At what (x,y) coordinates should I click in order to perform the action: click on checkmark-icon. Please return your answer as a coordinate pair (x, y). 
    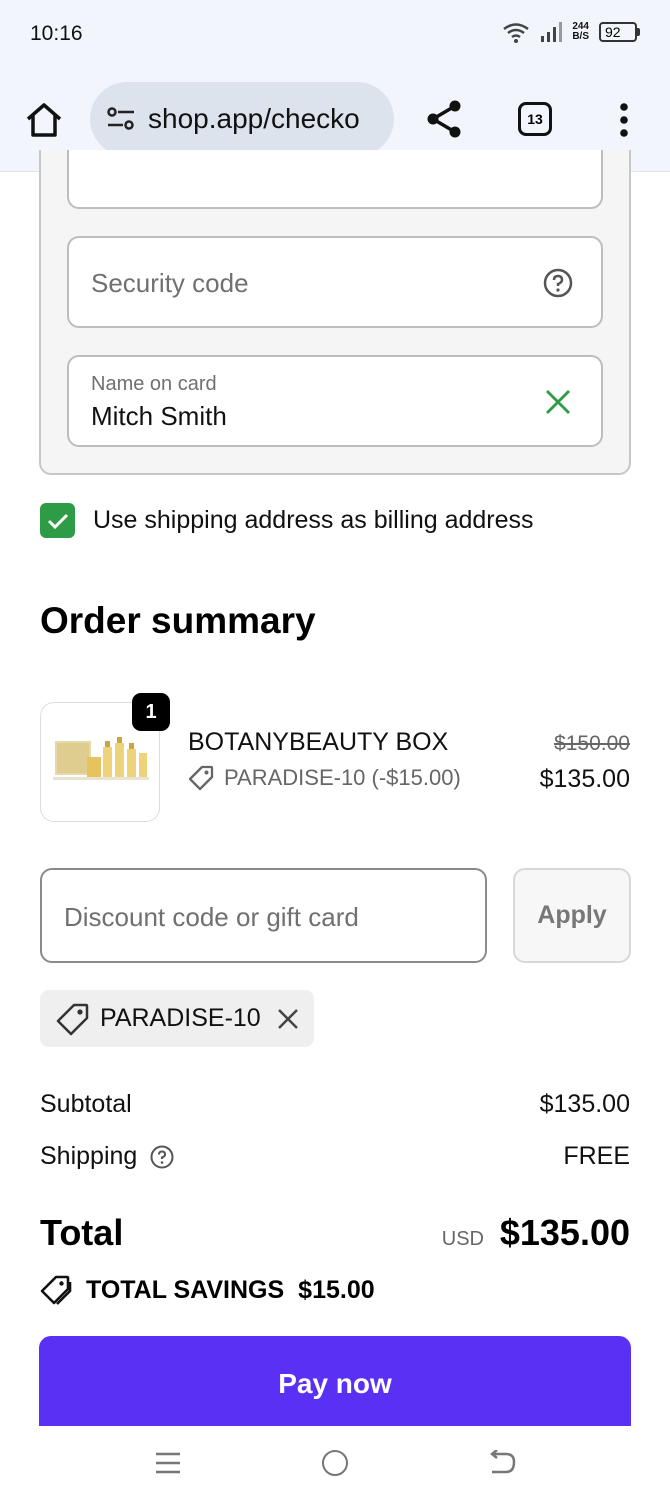
    Looking at the image, I should click on (57, 521).